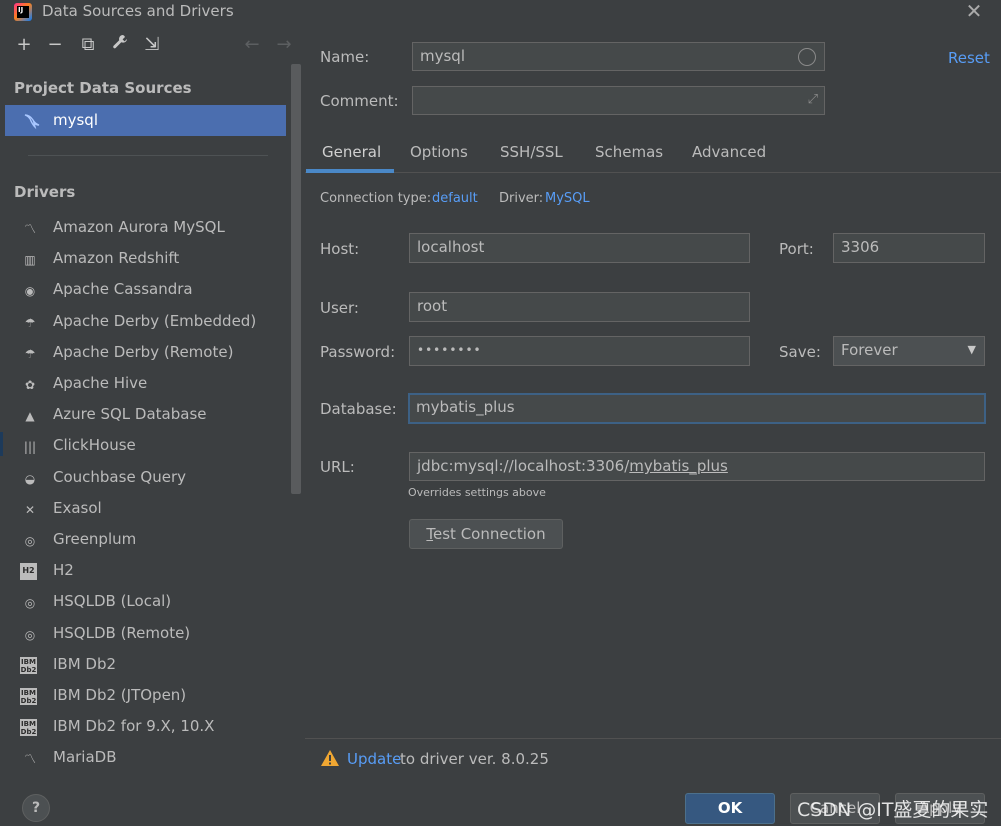 Image resolution: width=1001 pixels, height=826 pixels. What do you see at coordinates (455, 198) in the screenshot?
I see `connection-type-link: default` at bounding box center [455, 198].